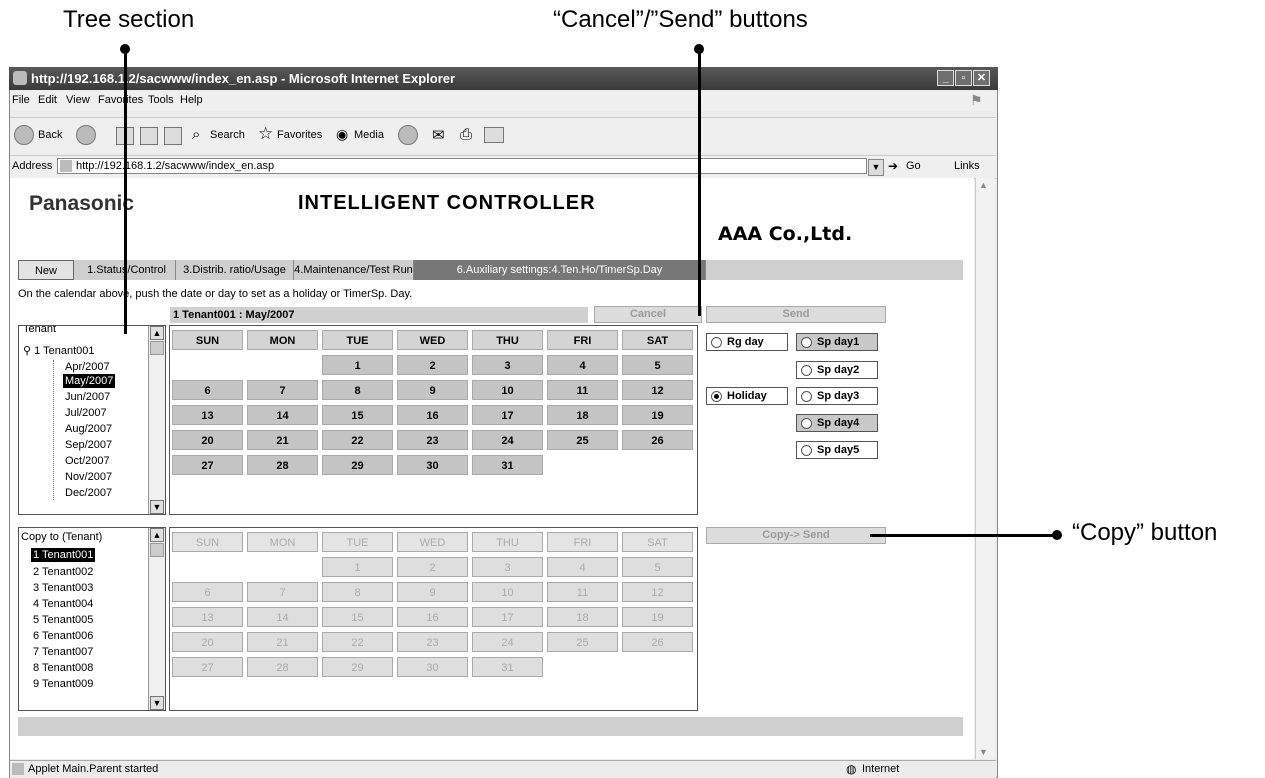 Image resolution: width=1265 pixels, height=778 pixels. I want to click on copy-tree-scrollbar: ▲ ▼, so click(156, 619).